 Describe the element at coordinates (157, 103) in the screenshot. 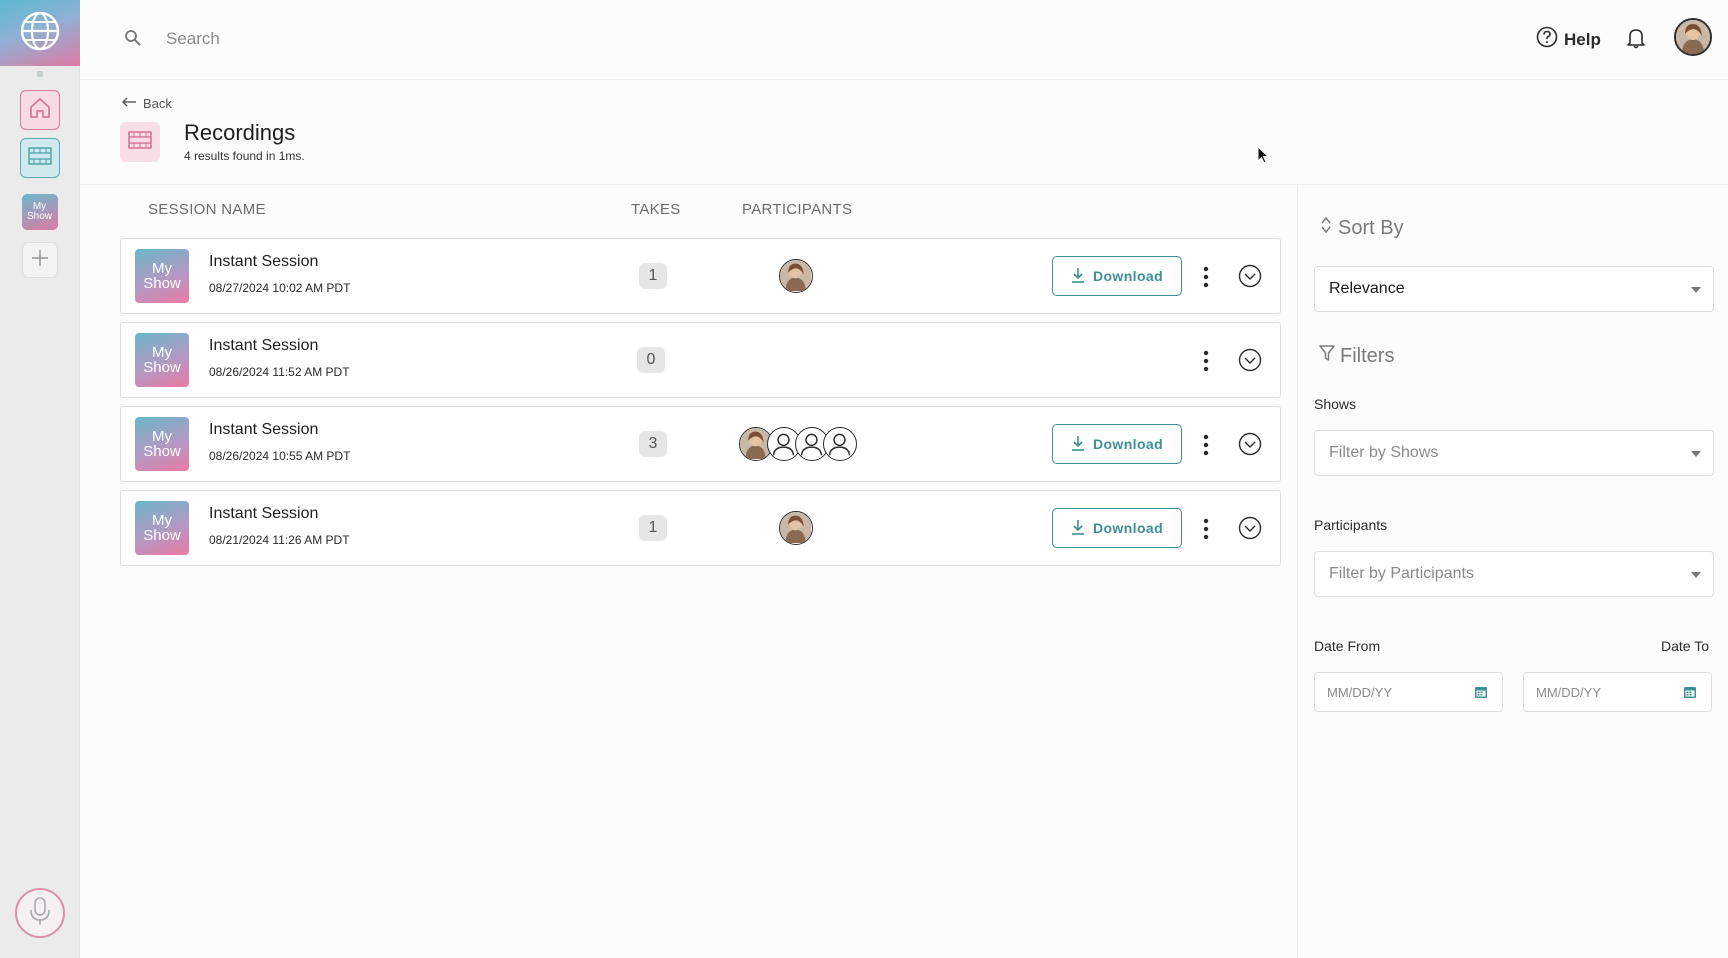

I see `back-label: Back` at that location.